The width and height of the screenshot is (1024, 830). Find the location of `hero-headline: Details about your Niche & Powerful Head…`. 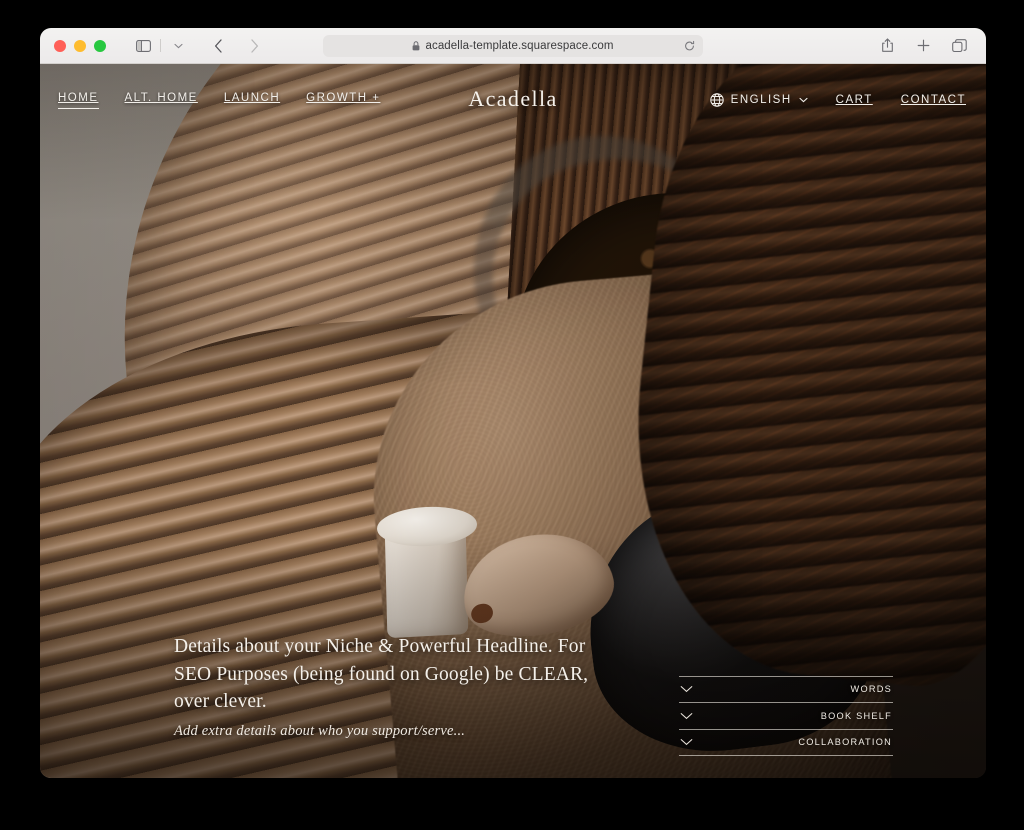

hero-headline: Details about your Niche & Powerful Head… is located at coordinates (381, 674).